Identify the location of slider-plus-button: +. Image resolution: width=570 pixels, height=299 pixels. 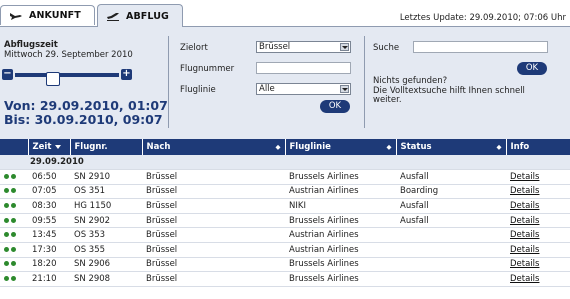
(126, 74).